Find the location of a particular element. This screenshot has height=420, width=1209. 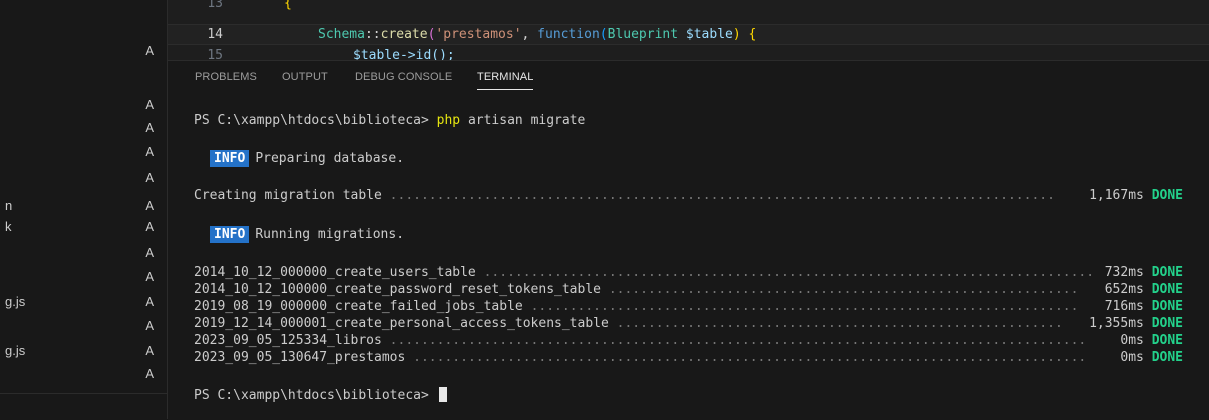

line-number: 14 is located at coordinates (215, 34).